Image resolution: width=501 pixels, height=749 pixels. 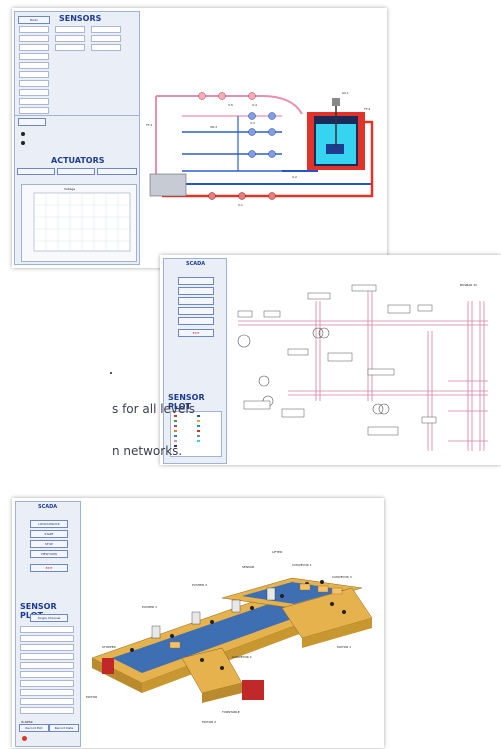 What do you see at coordinates (209, 722) in the screenshot?
I see `svg-text: MOTOR 2` at bounding box center [209, 722].